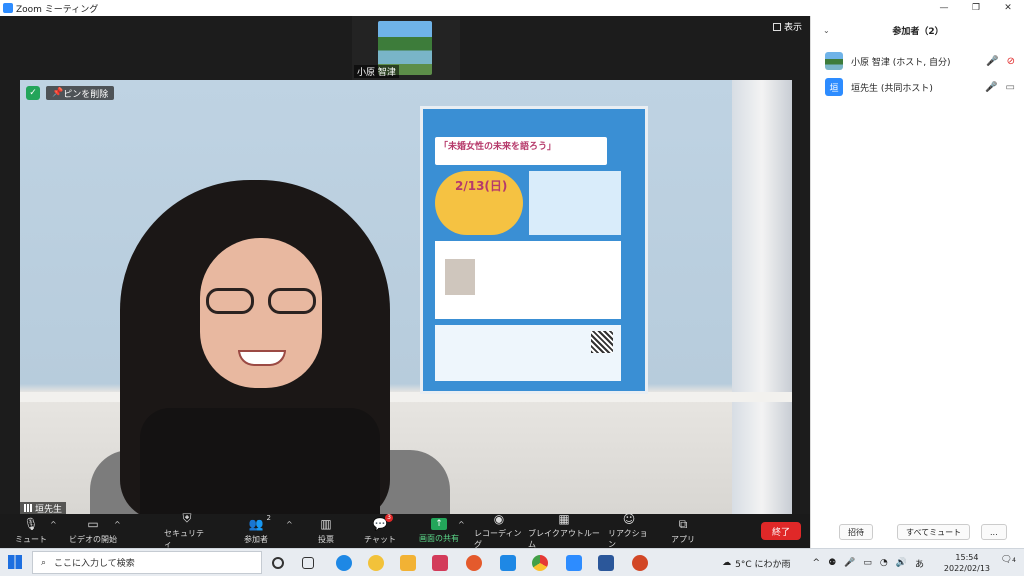  What do you see at coordinates (117, 524) in the screenshot?
I see `video-options-caret-icon: ^` at bounding box center [117, 524].